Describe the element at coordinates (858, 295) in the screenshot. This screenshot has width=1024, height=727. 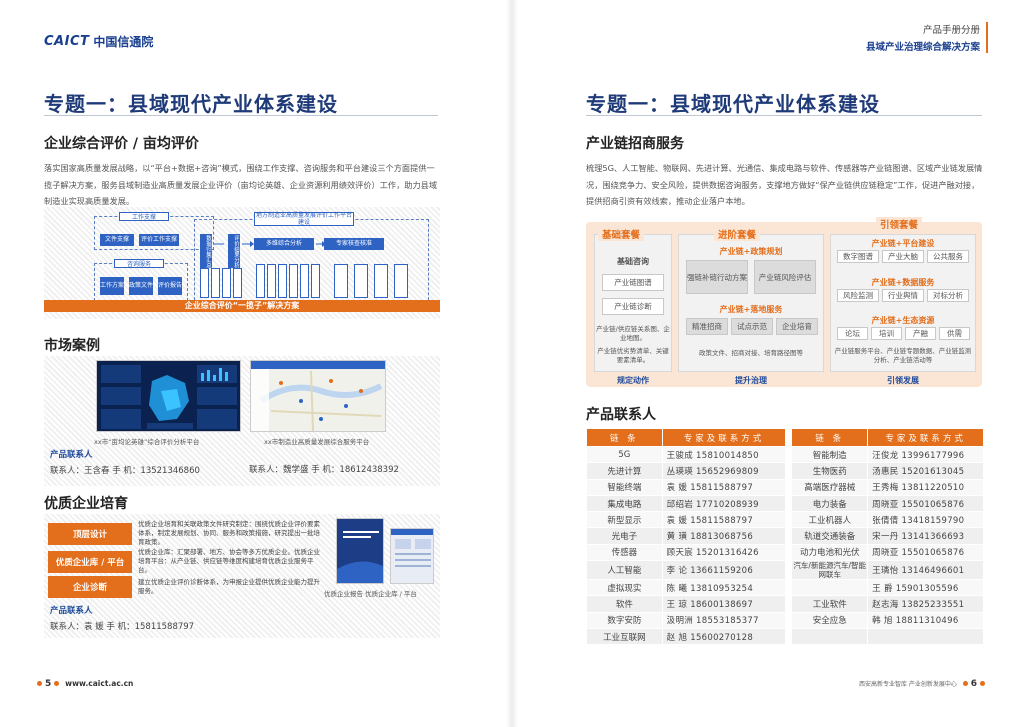
I see `guide-item-monitor: 风险监测` at that location.